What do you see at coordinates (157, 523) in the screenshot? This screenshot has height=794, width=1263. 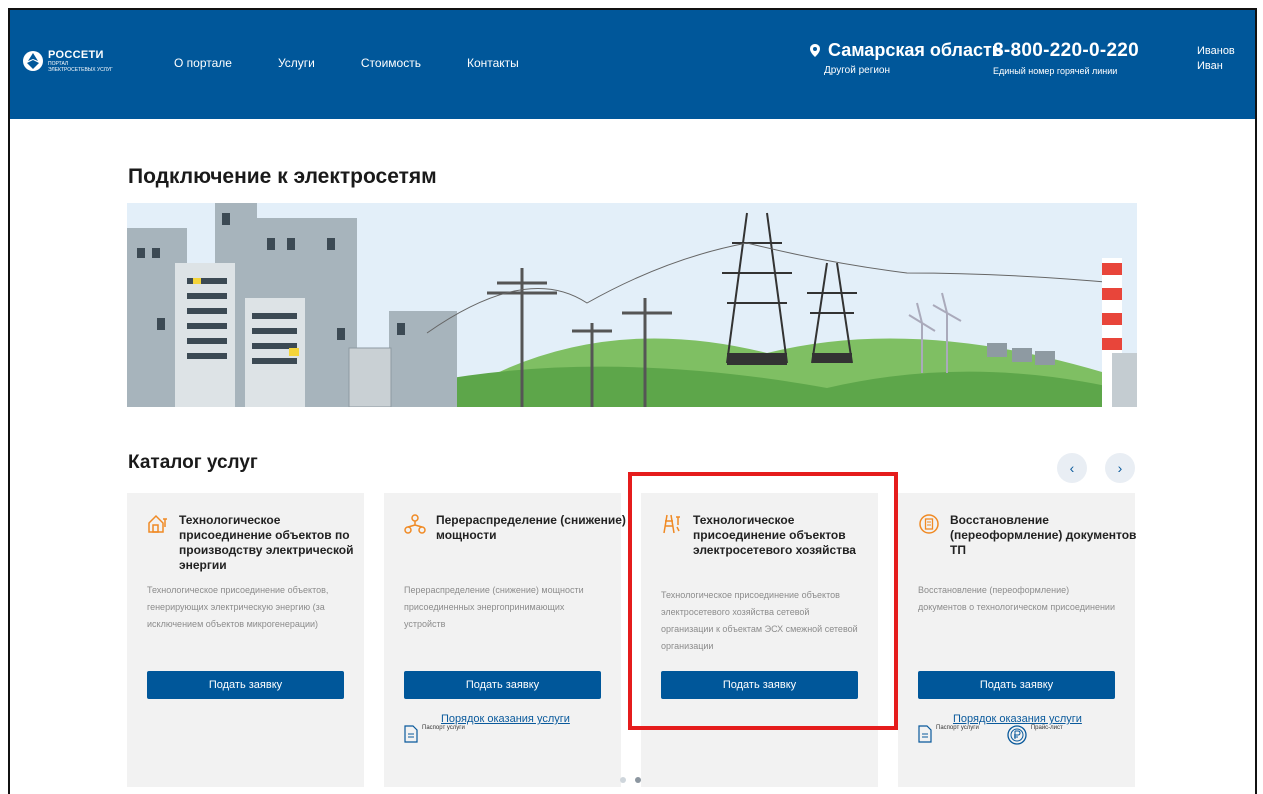 I see `house-plug-icon` at bounding box center [157, 523].